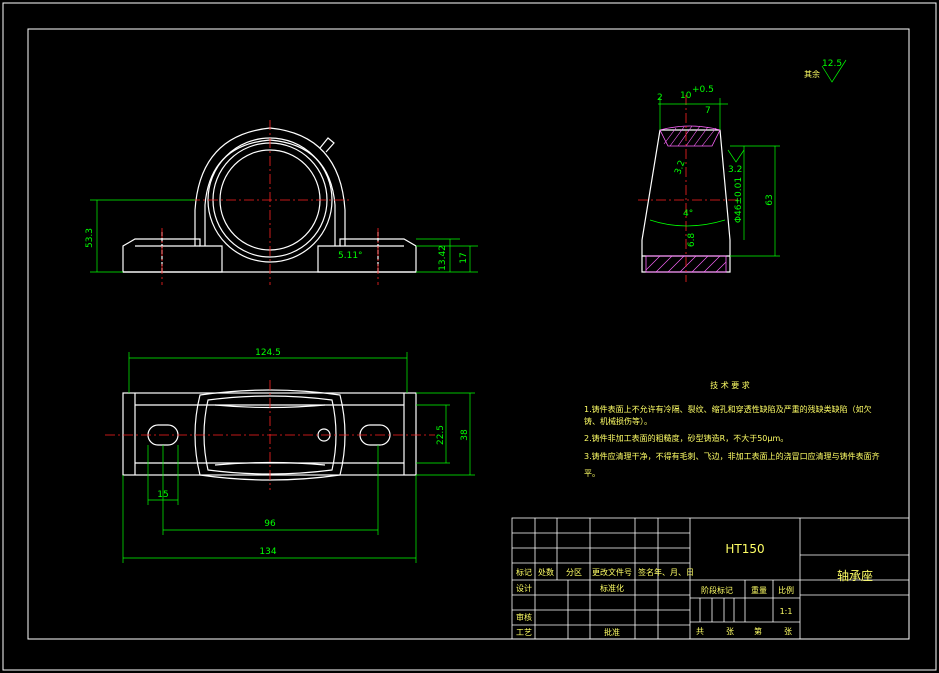  What do you see at coordinates (770, 199) in the screenshot?
I see `dim-side-height: 63` at bounding box center [770, 199].